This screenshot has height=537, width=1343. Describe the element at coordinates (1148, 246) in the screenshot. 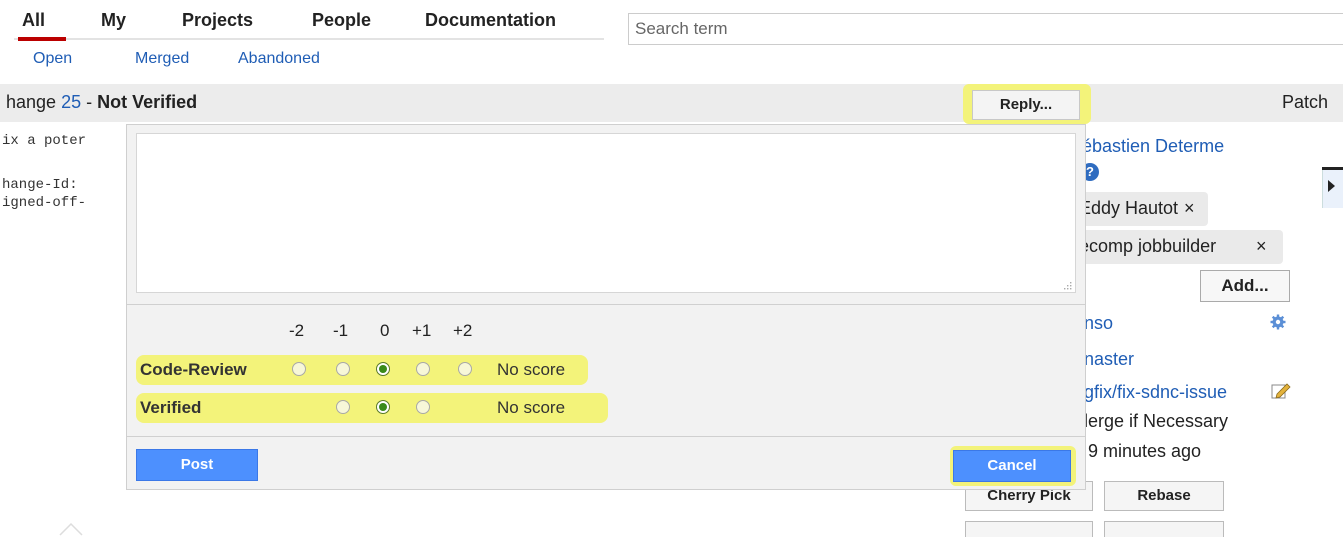

I see `reviewer-name: ecomp jobbuilder` at that location.